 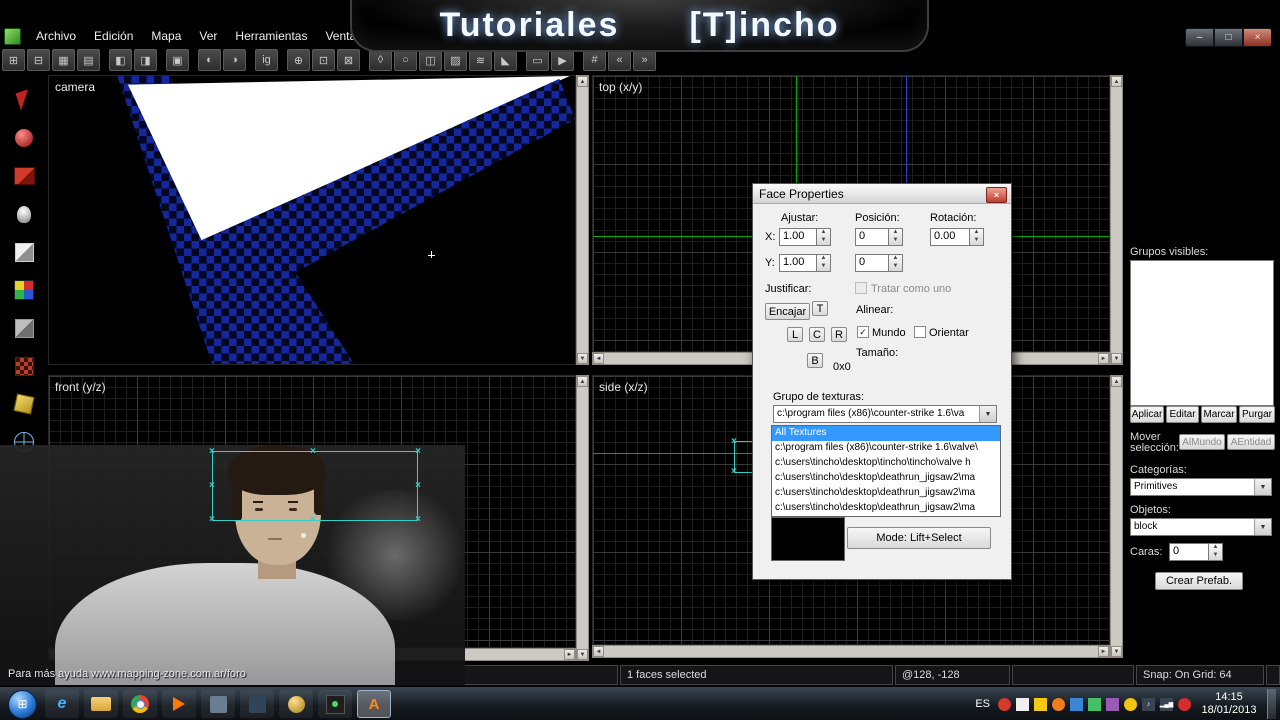 What do you see at coordinates (1201, 527) in the screenshot?
I see `objetos-select: block ▼` at bounding box center [1201, 527].